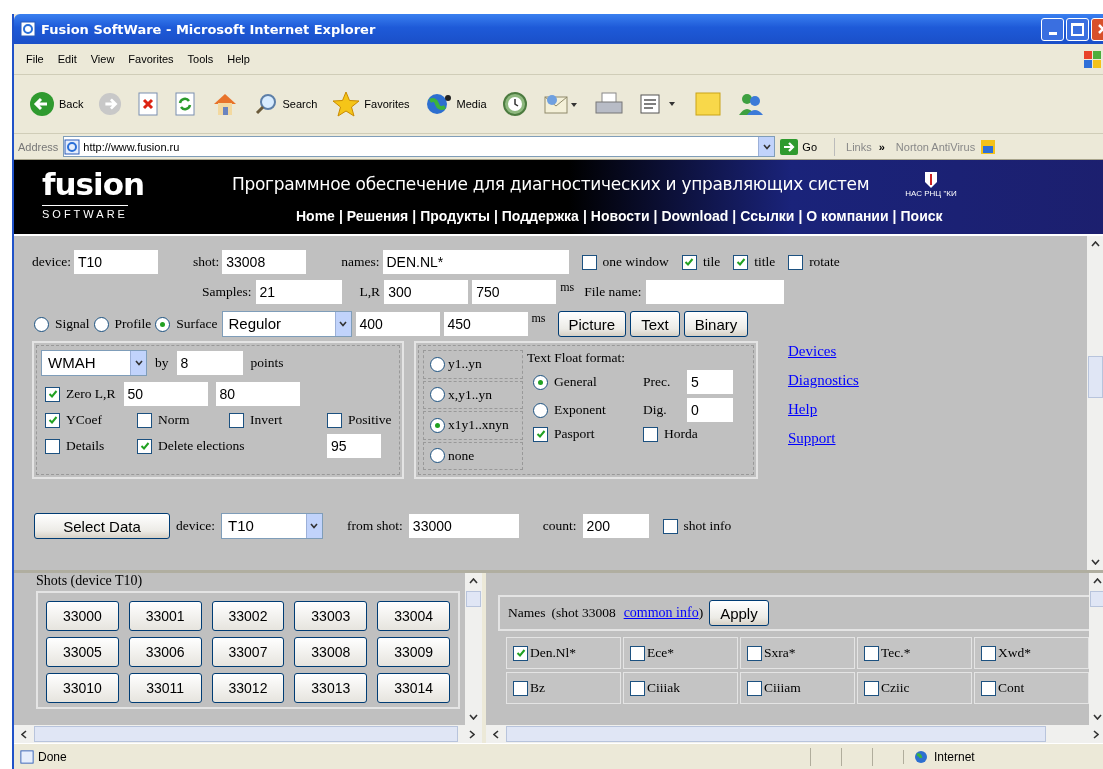  I want to click on precision-field: 0, so click(710, 410).